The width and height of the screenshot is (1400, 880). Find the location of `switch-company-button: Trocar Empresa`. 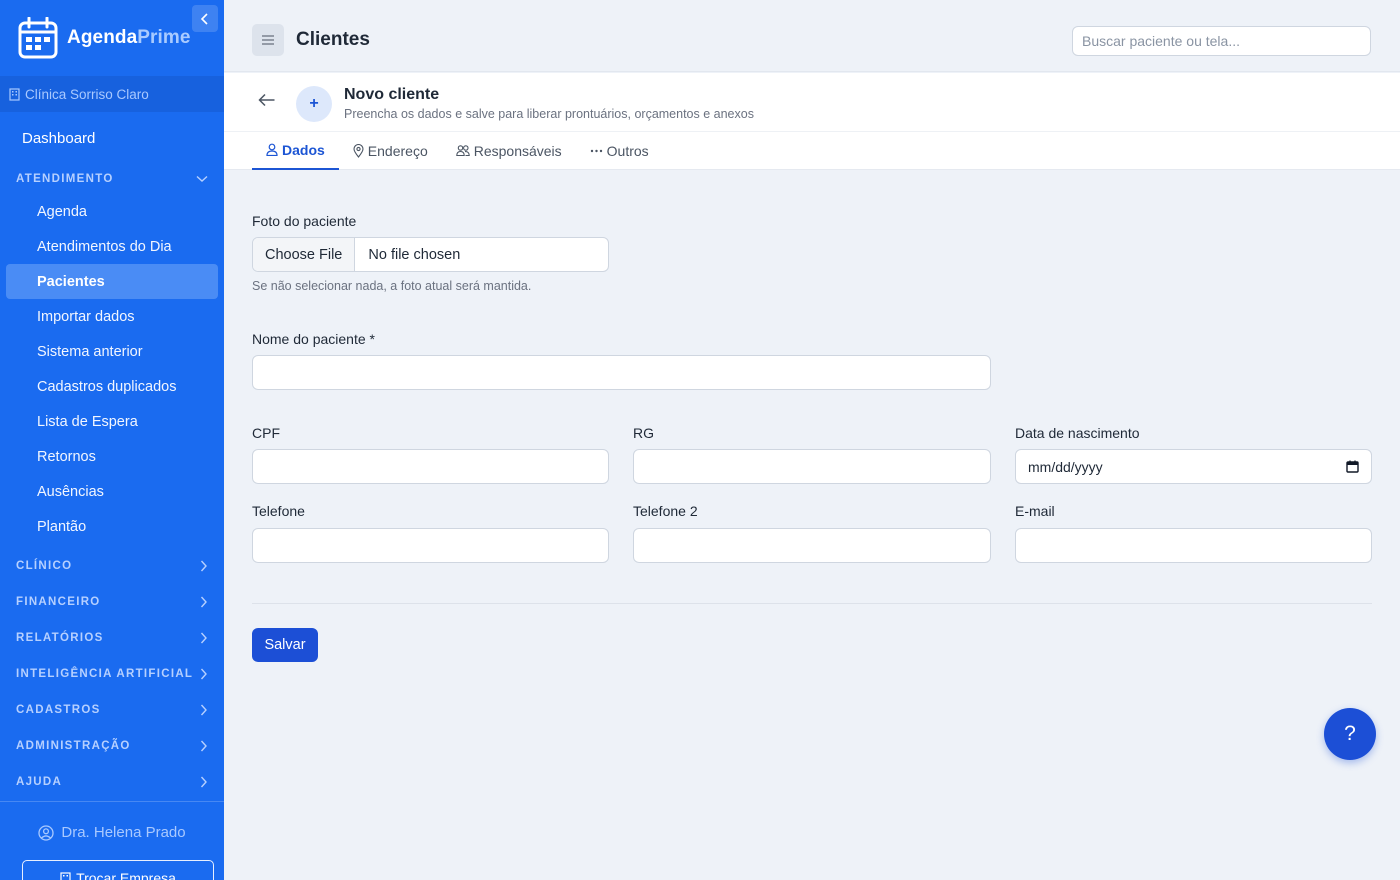

switch-company-button: Trocar Empresa is located at coordinates (118, 870).